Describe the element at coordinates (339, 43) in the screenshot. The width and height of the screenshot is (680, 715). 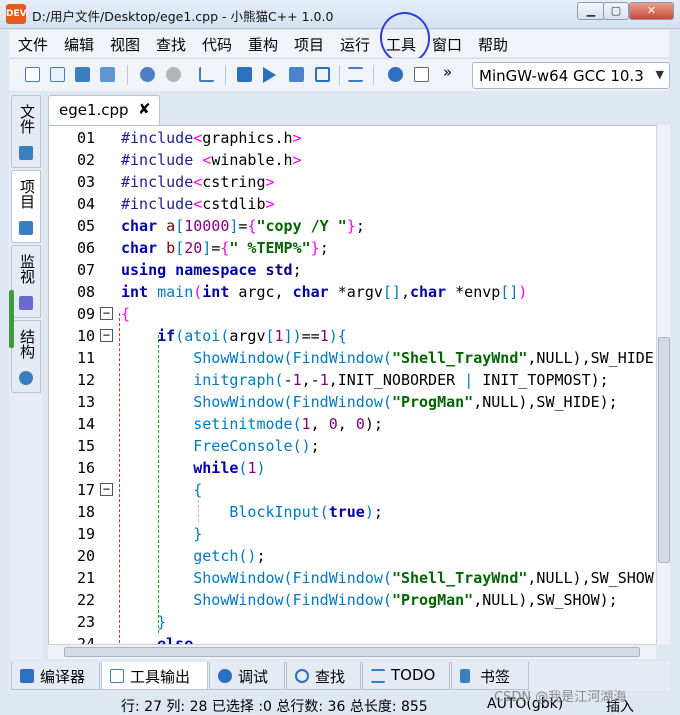
I see `menu-bar: 文件 编辑 视图 查找 代码 重构 项目 运行 工具 窗口 帮助` at that location.